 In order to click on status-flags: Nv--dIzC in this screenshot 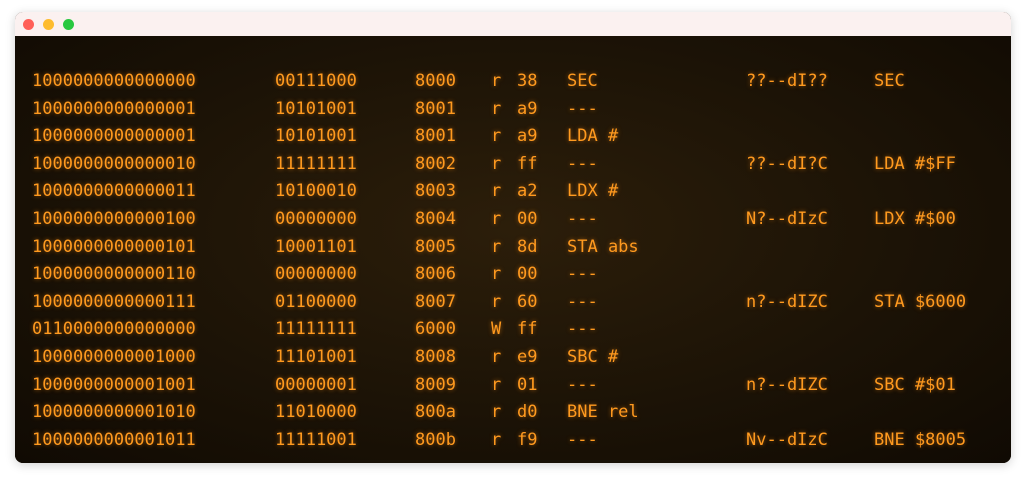, I will do `click(787, 439)`.